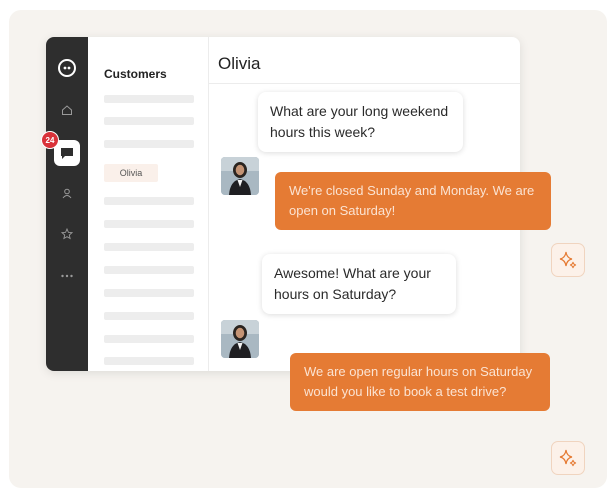  I want to click on more-icon, so click(67, 276).